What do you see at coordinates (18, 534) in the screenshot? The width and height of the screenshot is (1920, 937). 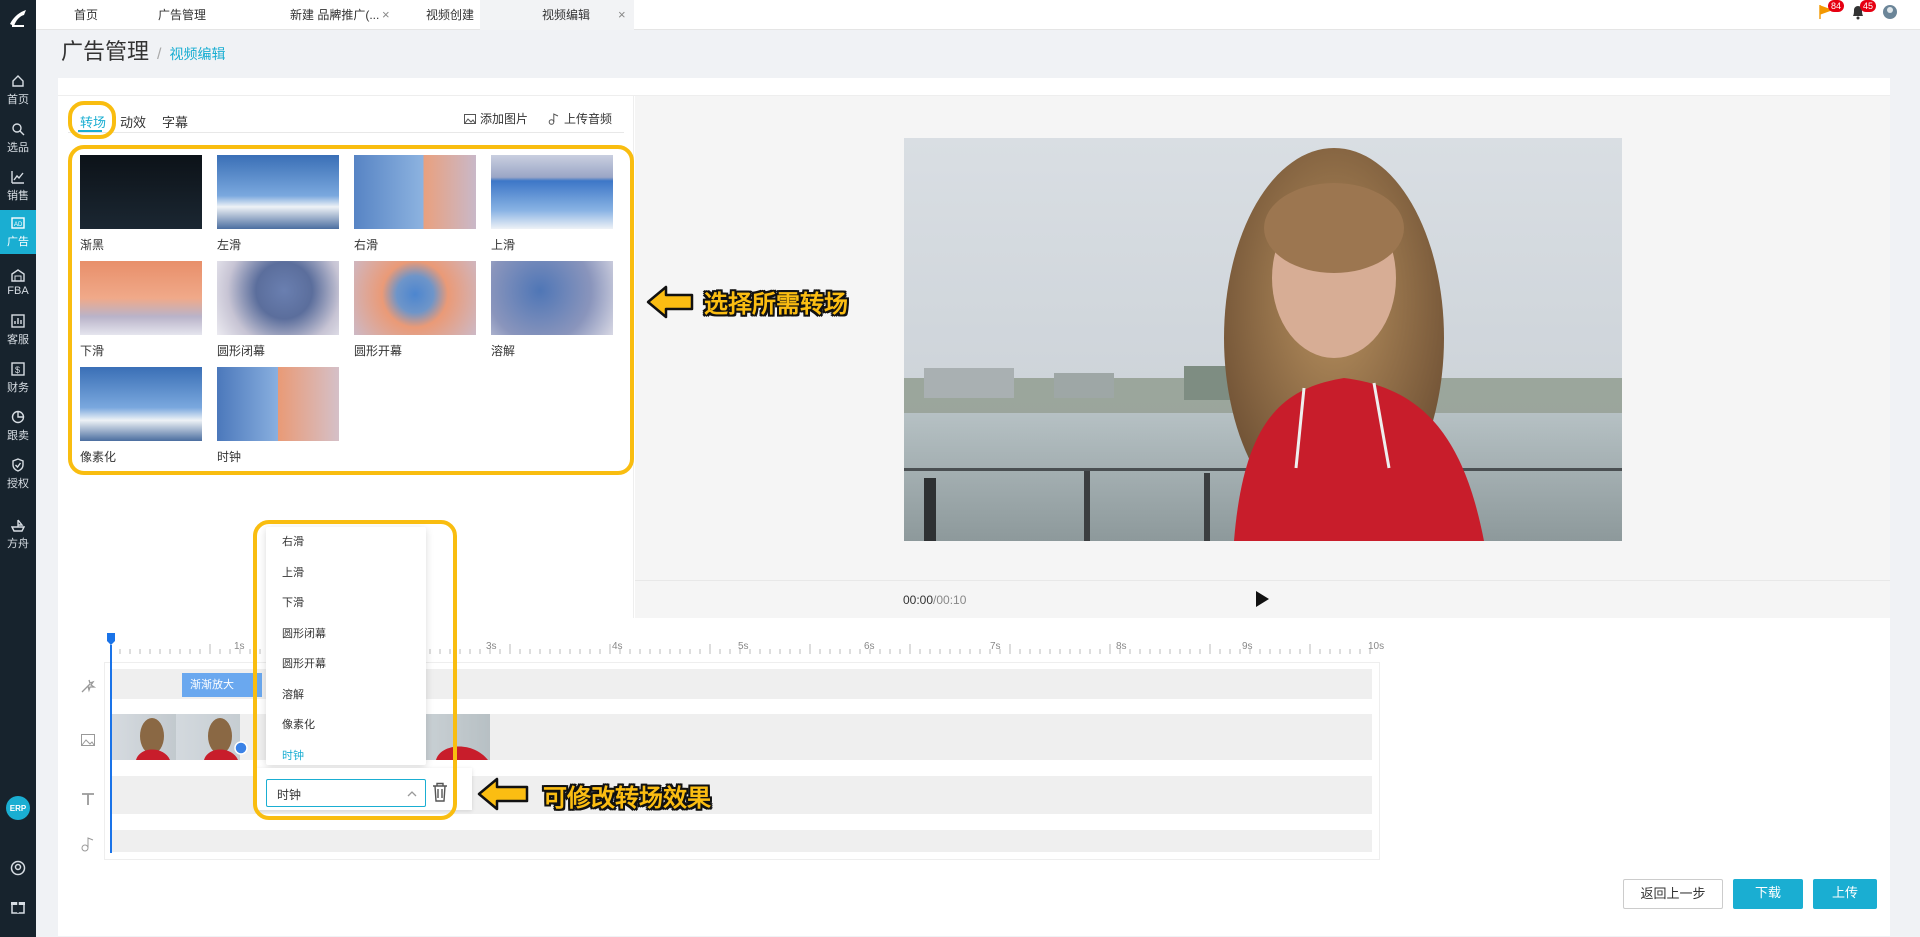 I see `sidebar-item-ark: 方舟` at bounding box center [18, 534].